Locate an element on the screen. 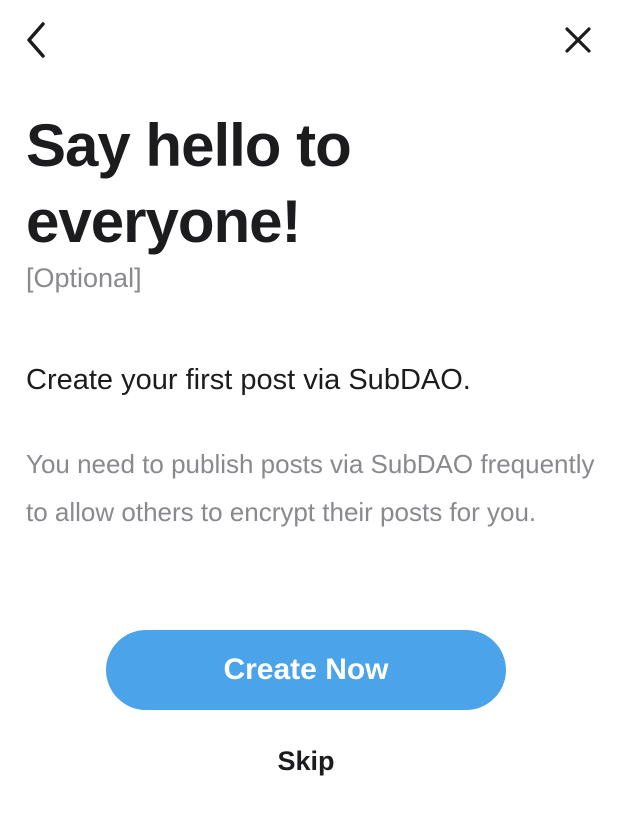  back-button is located at coordinates (36, 40).